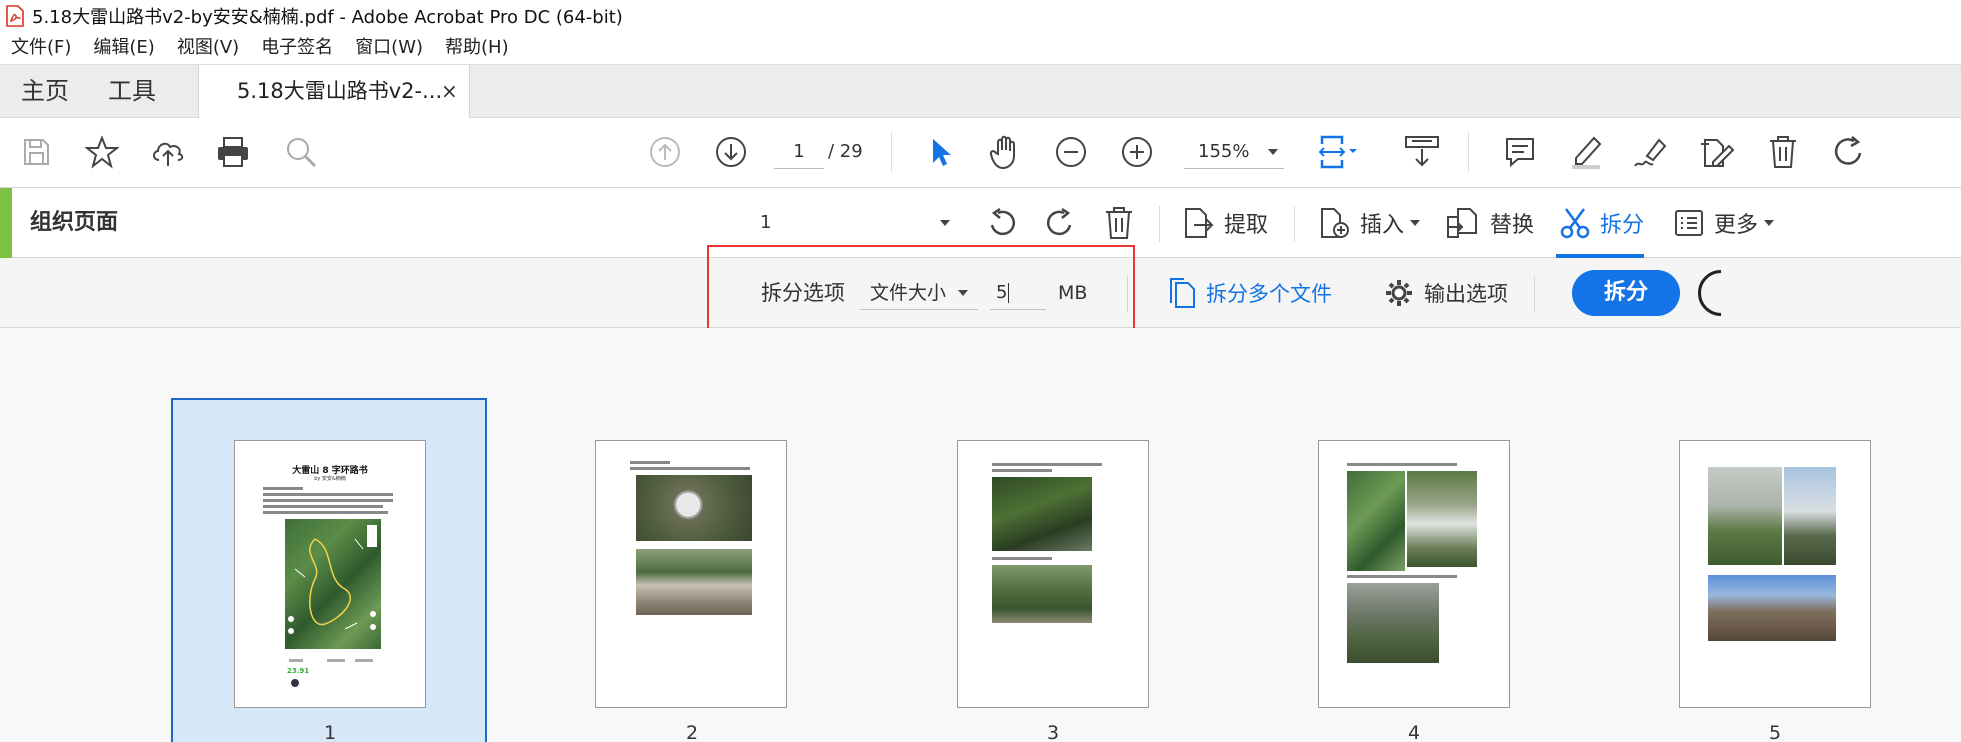  Describe the element at coordinates (1376, 521) in the screenshot. I see `map-photo` at that location.